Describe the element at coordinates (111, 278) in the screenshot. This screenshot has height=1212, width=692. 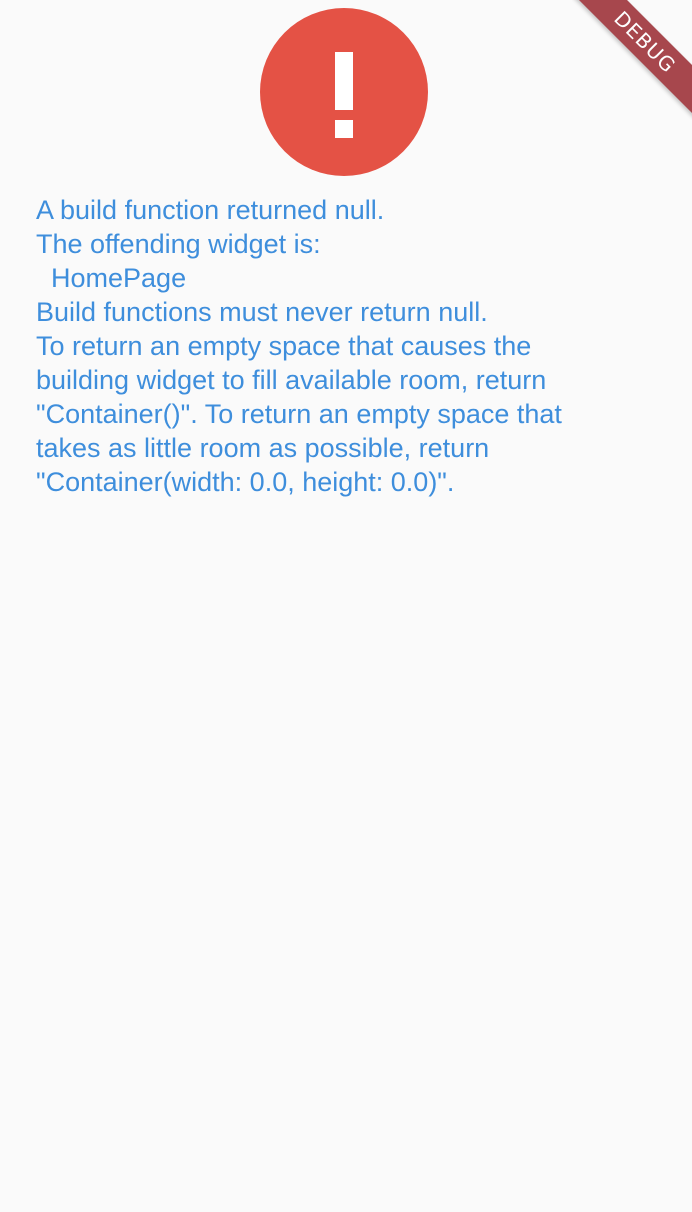
I see `error-line-widget-name: HomePage` at that location.